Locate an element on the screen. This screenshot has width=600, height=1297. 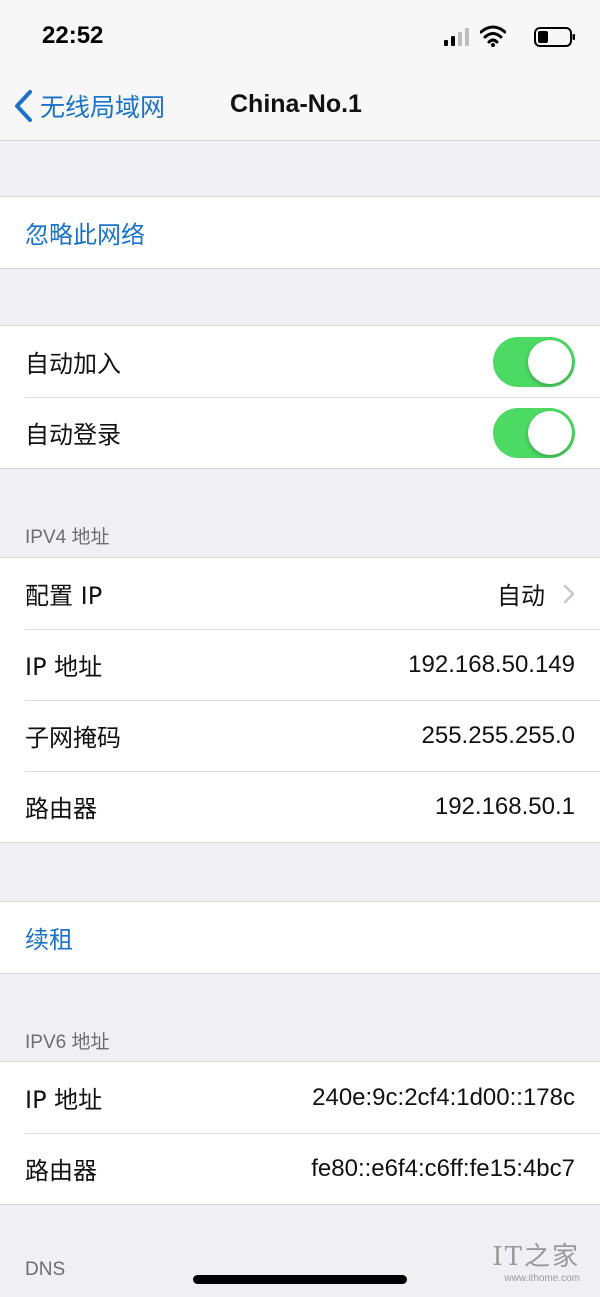
watermark-logo: IT之家 is located at coordinates (536, 1257).